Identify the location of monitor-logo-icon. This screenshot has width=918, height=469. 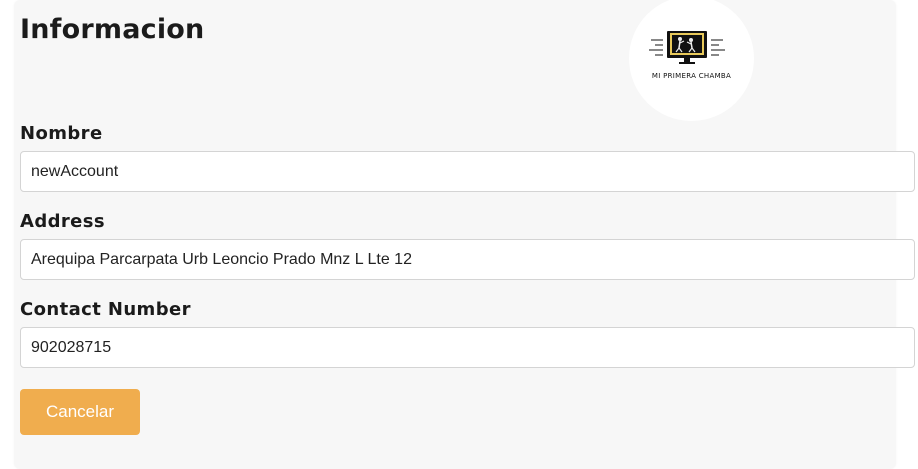
(687, 47).